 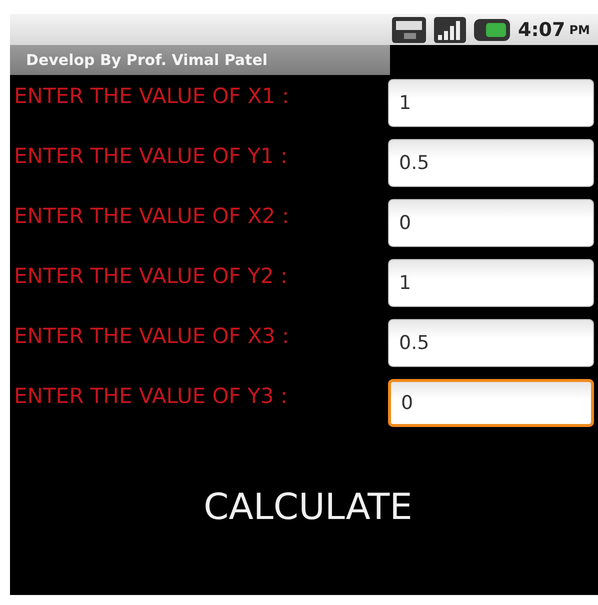 What do you see at coordinates (492, 29) in the screenshot?
I see `battery-icon` at bounding box center [492, 29].